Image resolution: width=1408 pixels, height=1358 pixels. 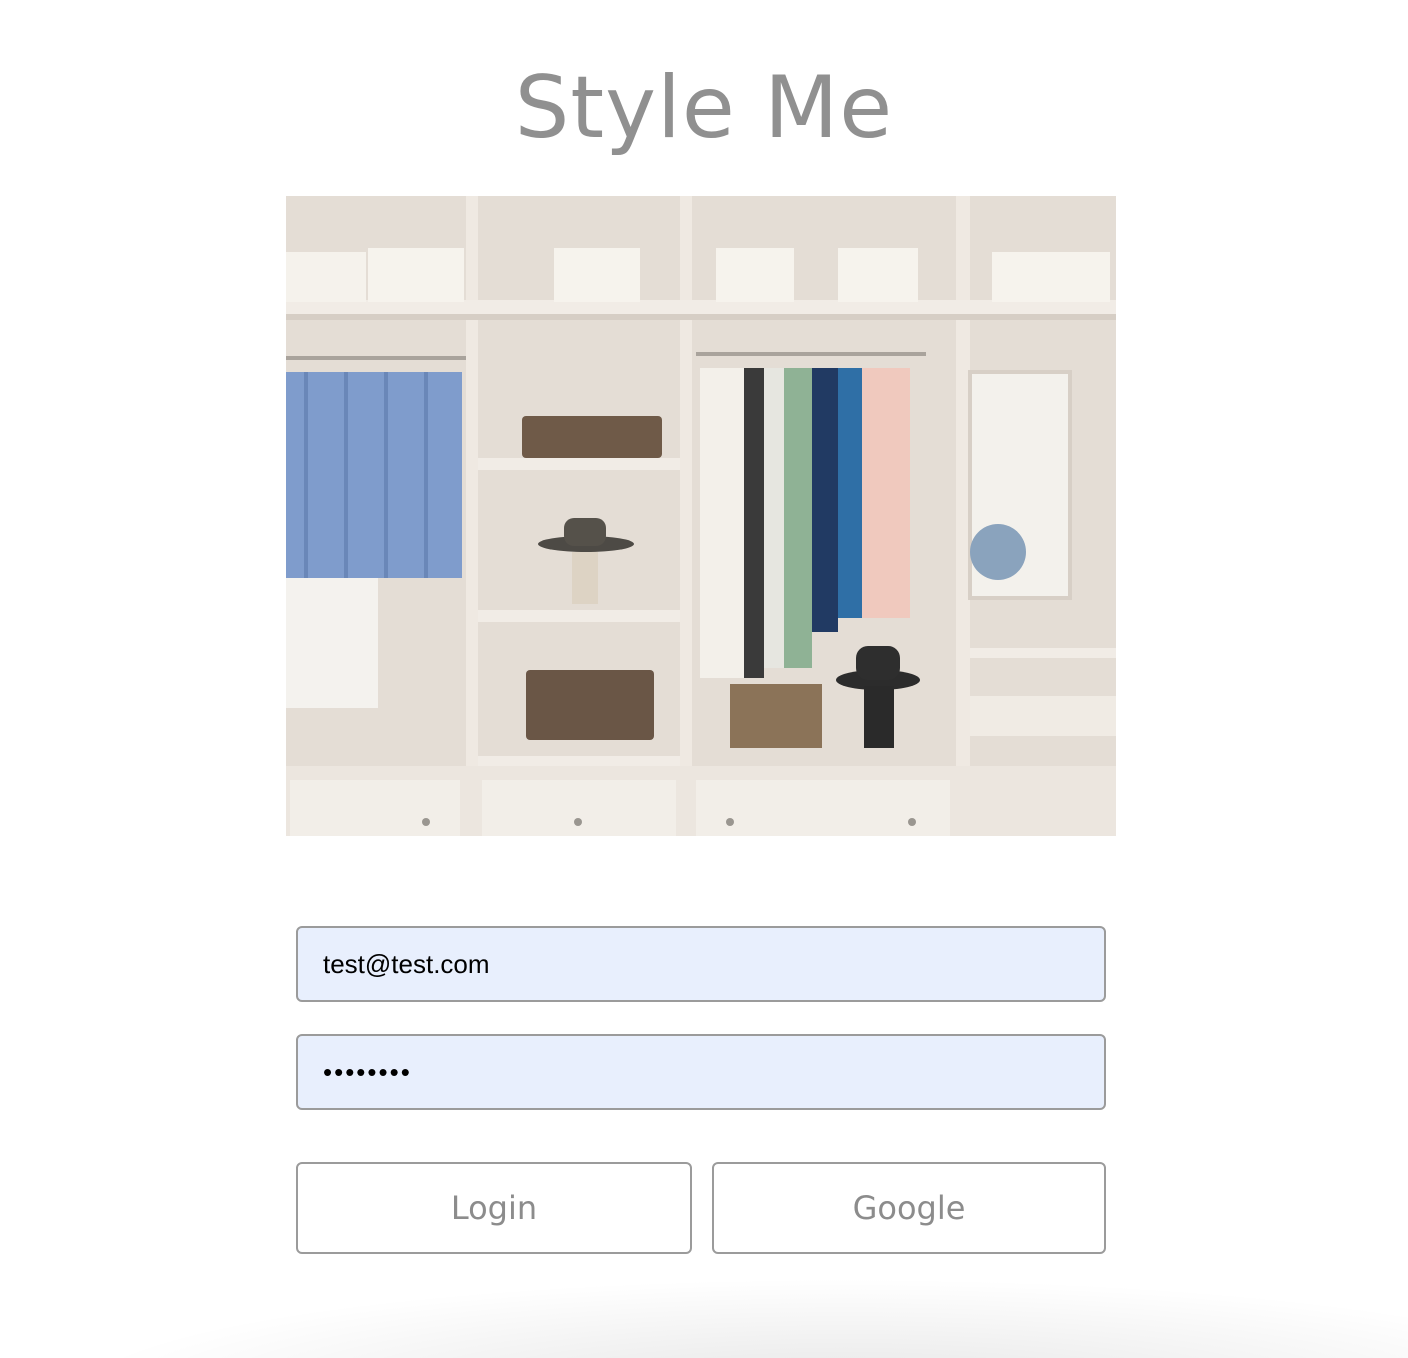 I want to click on bottom-shadow, so click(x=704, y=1313).